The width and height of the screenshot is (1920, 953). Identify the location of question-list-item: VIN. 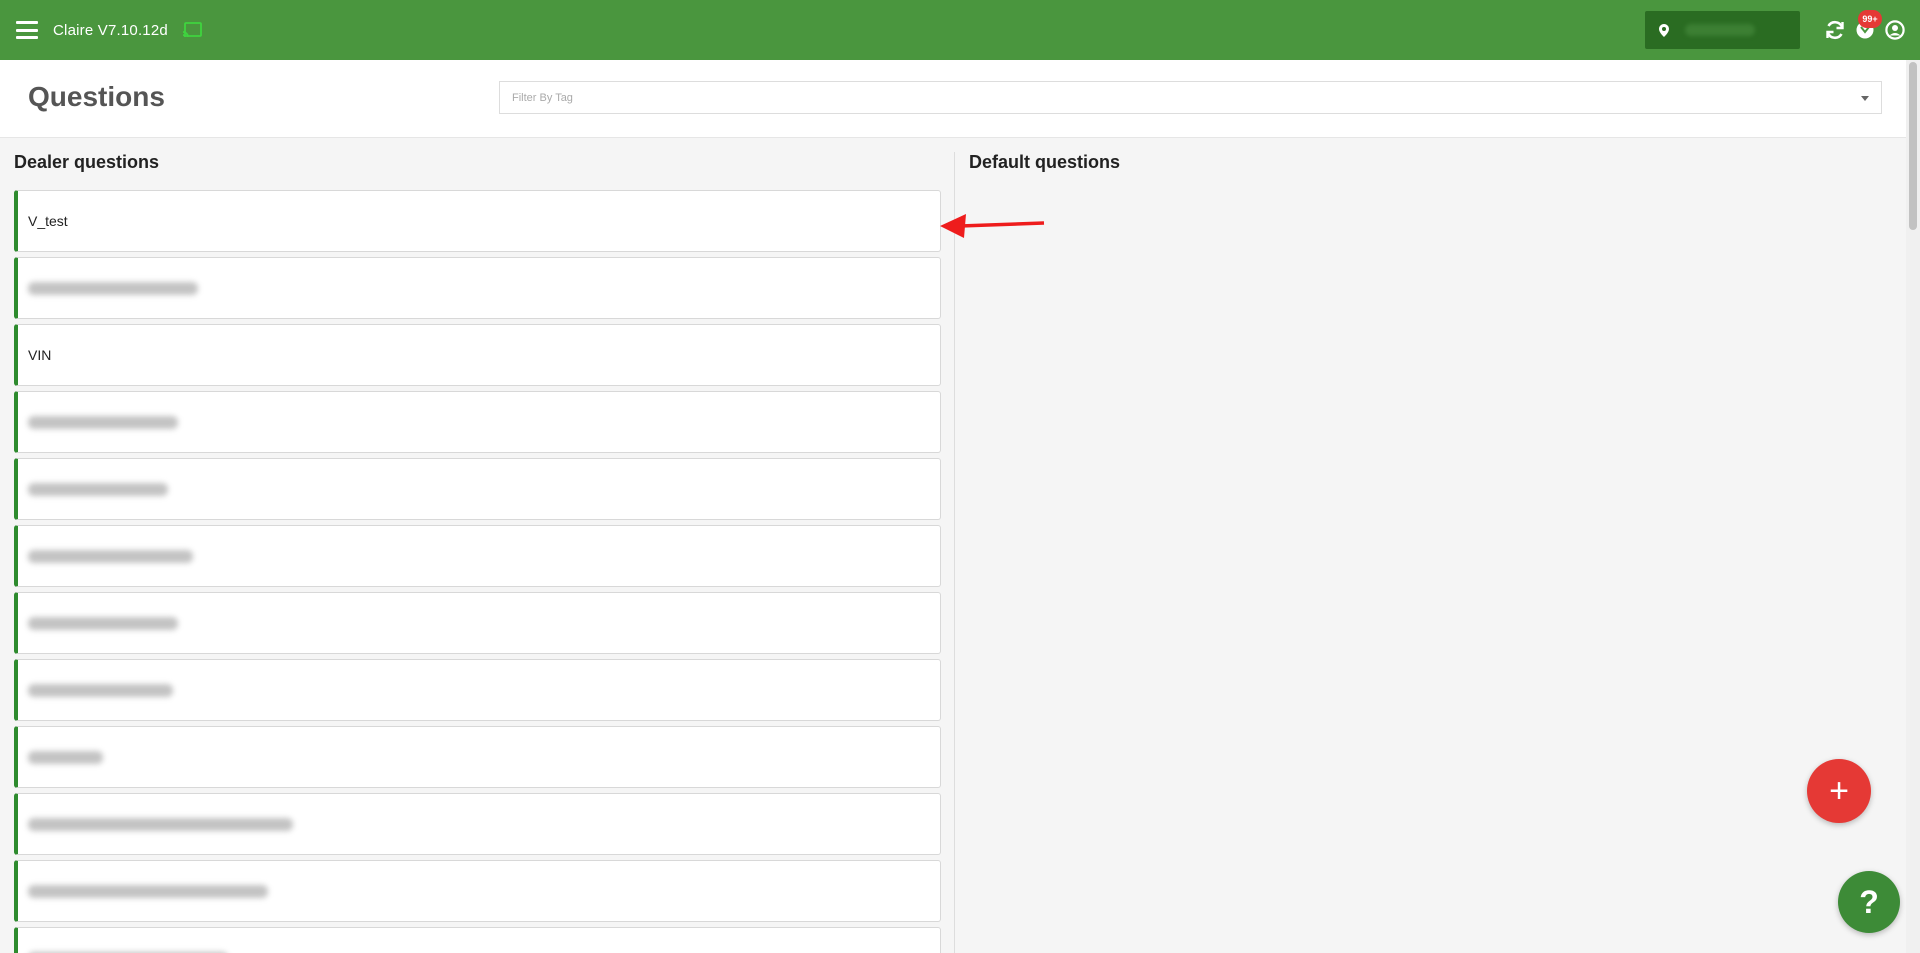
(477, 355).